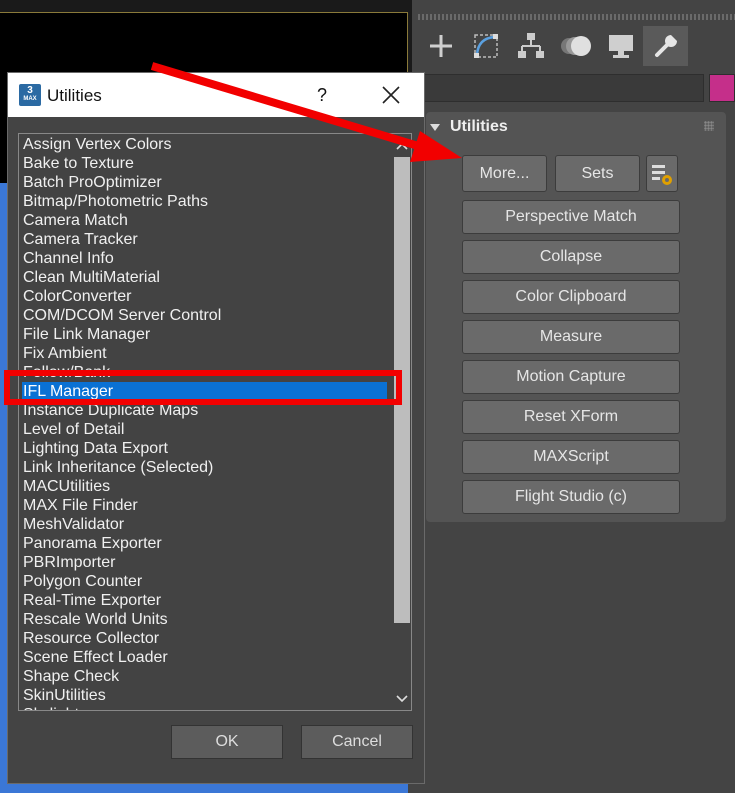 The height and width of the screenshot is (793, 735). Describe the element at coordinates (204, 695) in the screenshot. I see `list-item: SkinUtilities` at that location.